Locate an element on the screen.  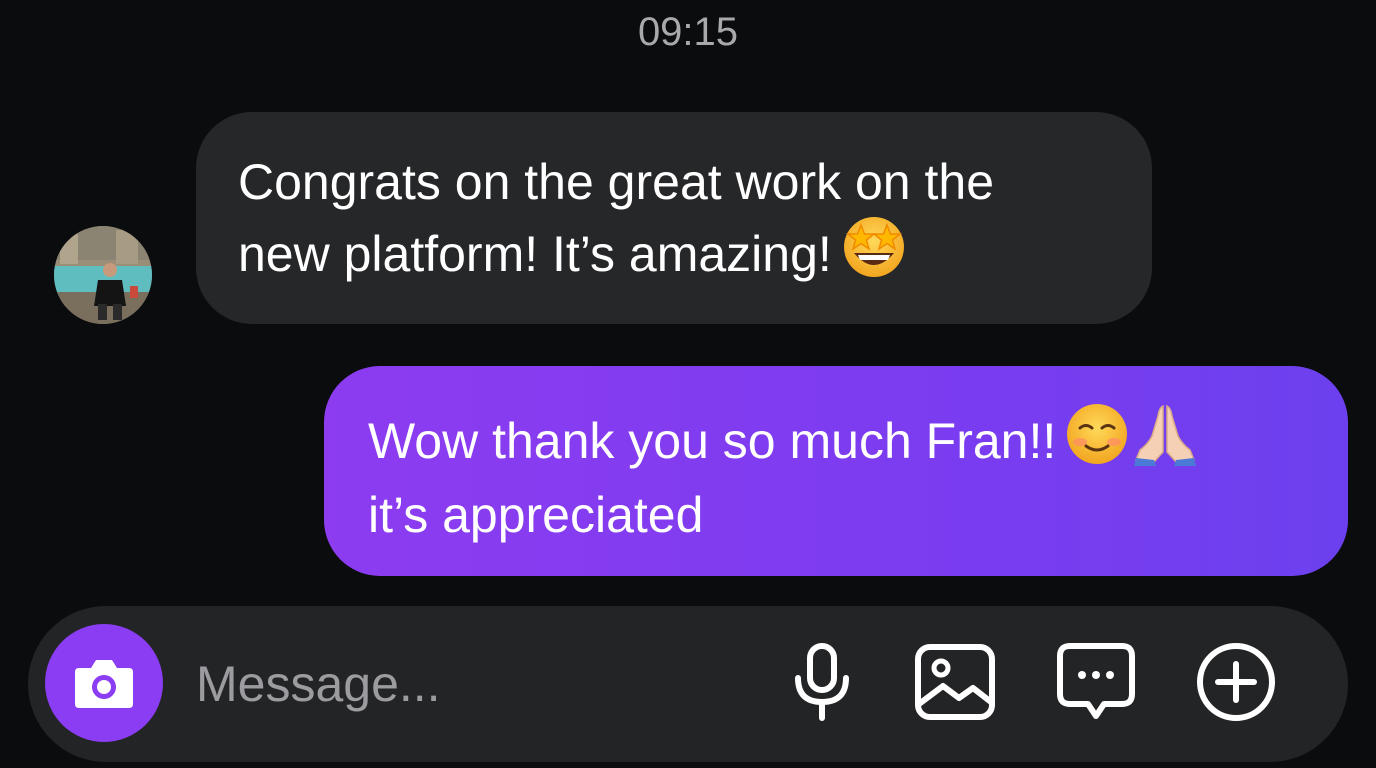
camera-icon is located at coordinates (104, 684).